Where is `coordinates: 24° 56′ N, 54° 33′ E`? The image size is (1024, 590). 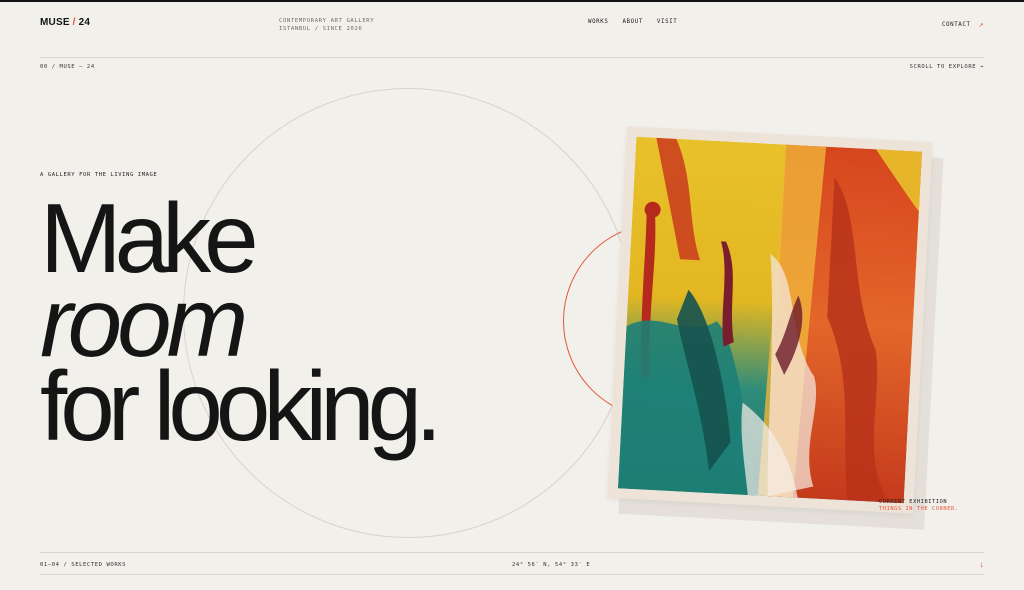 coordinates: 24° 56′ N, 54° 33′ E is located at coordinates (551, 565).